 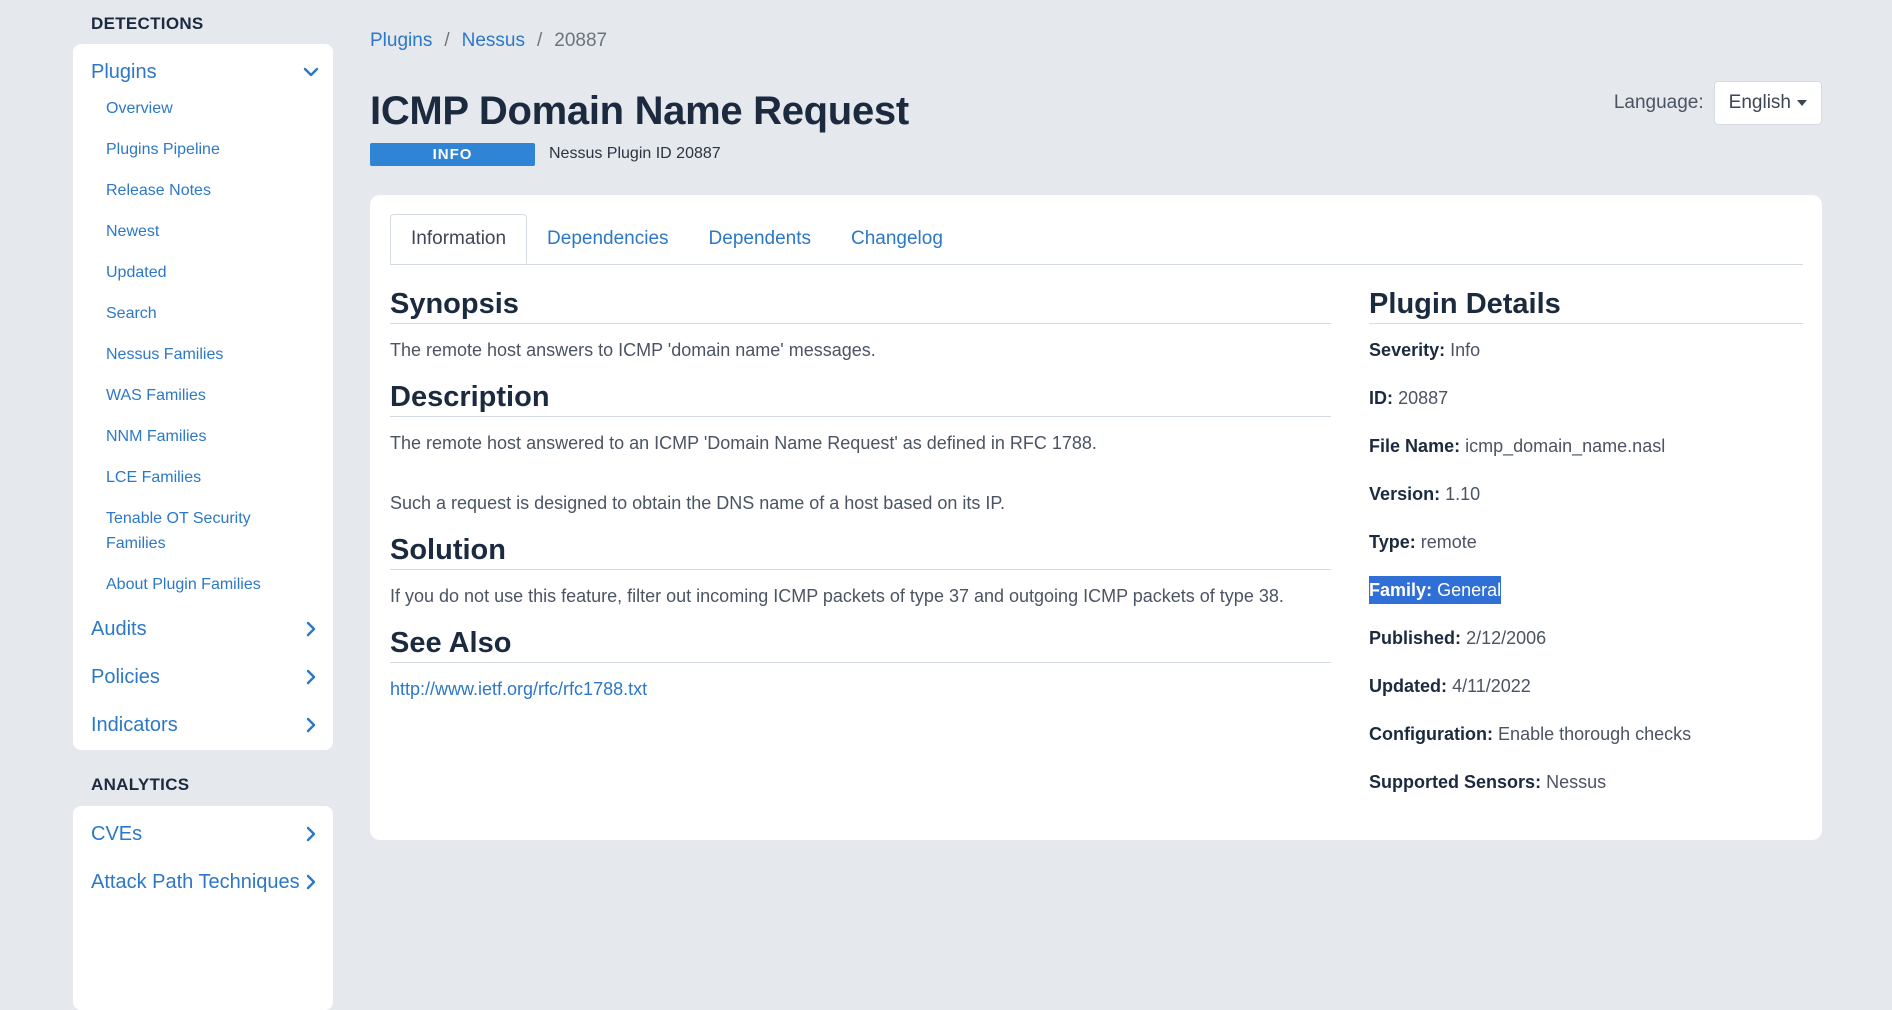 I want to click on sidebar-item-was-families: WAS Families, so click(x=203, y=395).